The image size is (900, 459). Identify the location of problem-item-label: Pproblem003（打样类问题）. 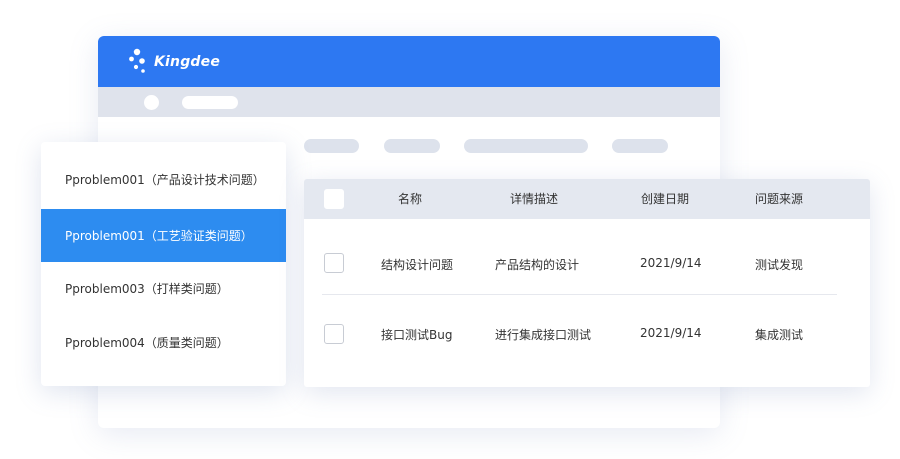
(147, 289).